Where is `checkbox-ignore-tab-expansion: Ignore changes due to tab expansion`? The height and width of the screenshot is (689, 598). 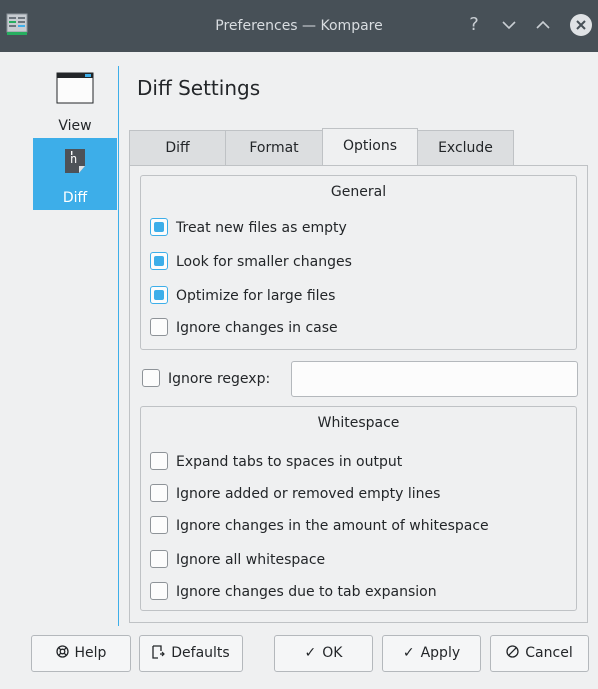 checkbox-ignore-tab-expansion: Ignore changes due to tab expansion is located at coordinates (293, 592).